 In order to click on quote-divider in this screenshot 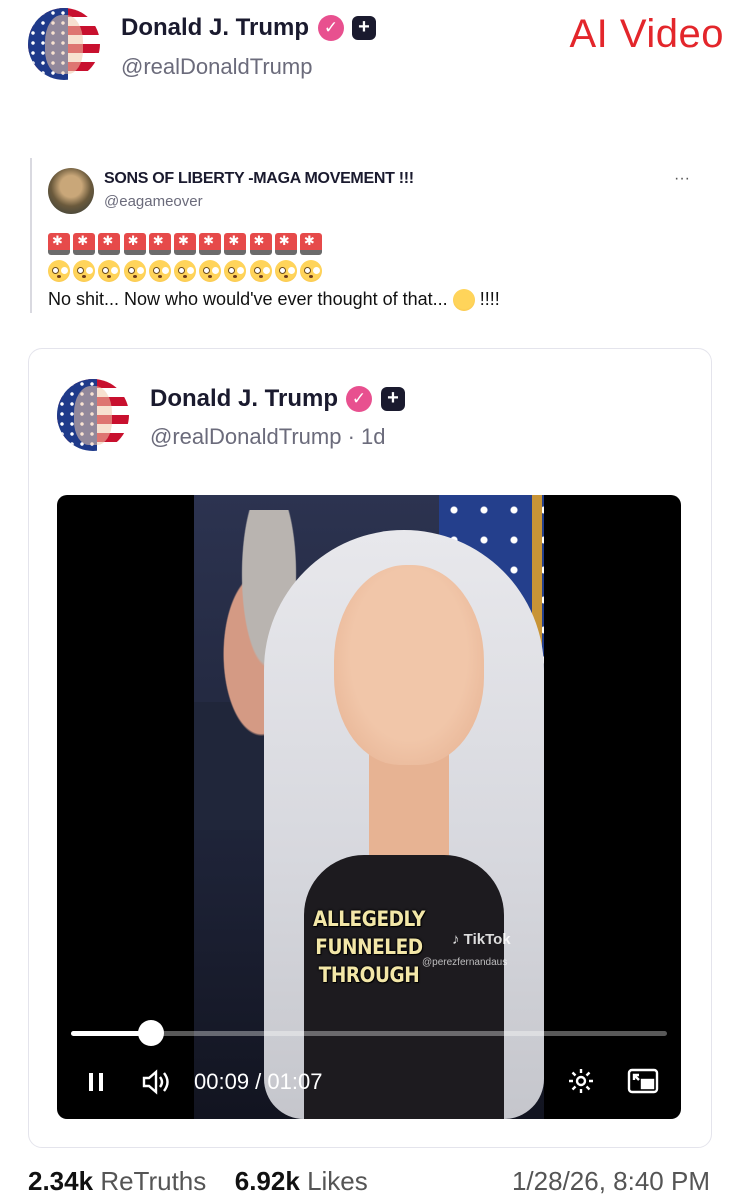, I will do `click(31, 235)`.